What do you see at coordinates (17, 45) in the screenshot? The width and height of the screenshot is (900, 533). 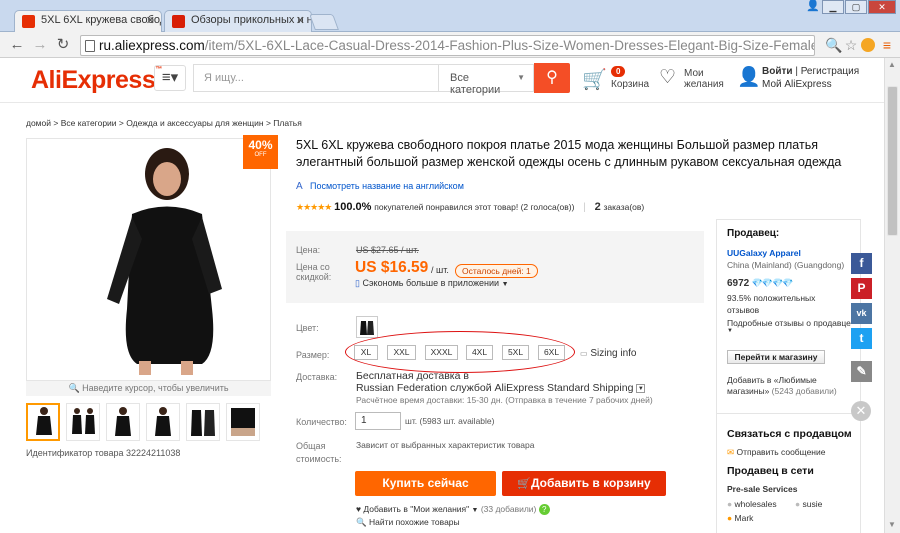 I see `back-arrow-icon: ←` at bounding box center [17, 45].